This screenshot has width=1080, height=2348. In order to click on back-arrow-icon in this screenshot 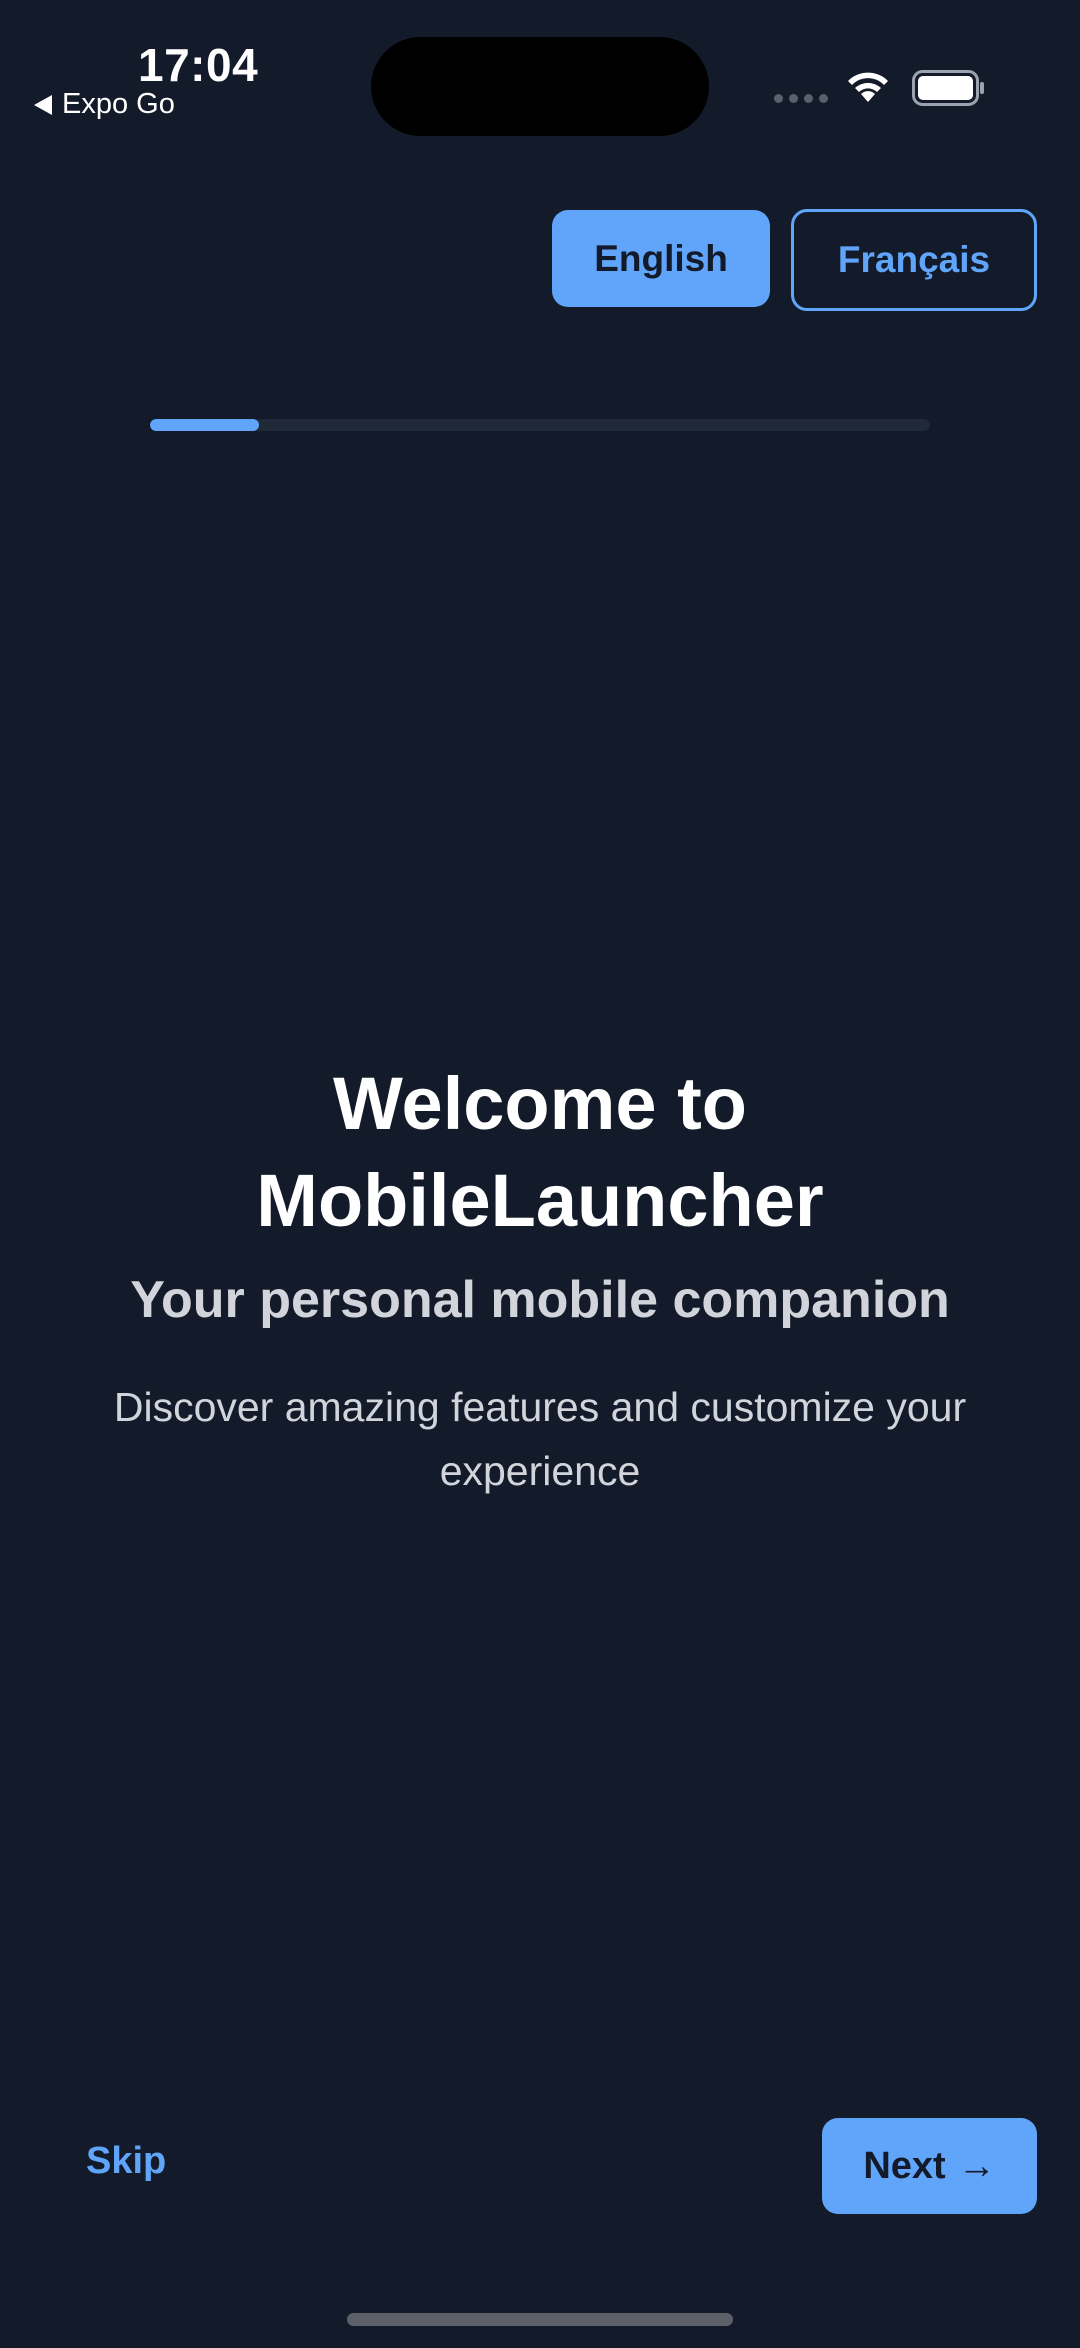, I will do `click(43, 104)`.